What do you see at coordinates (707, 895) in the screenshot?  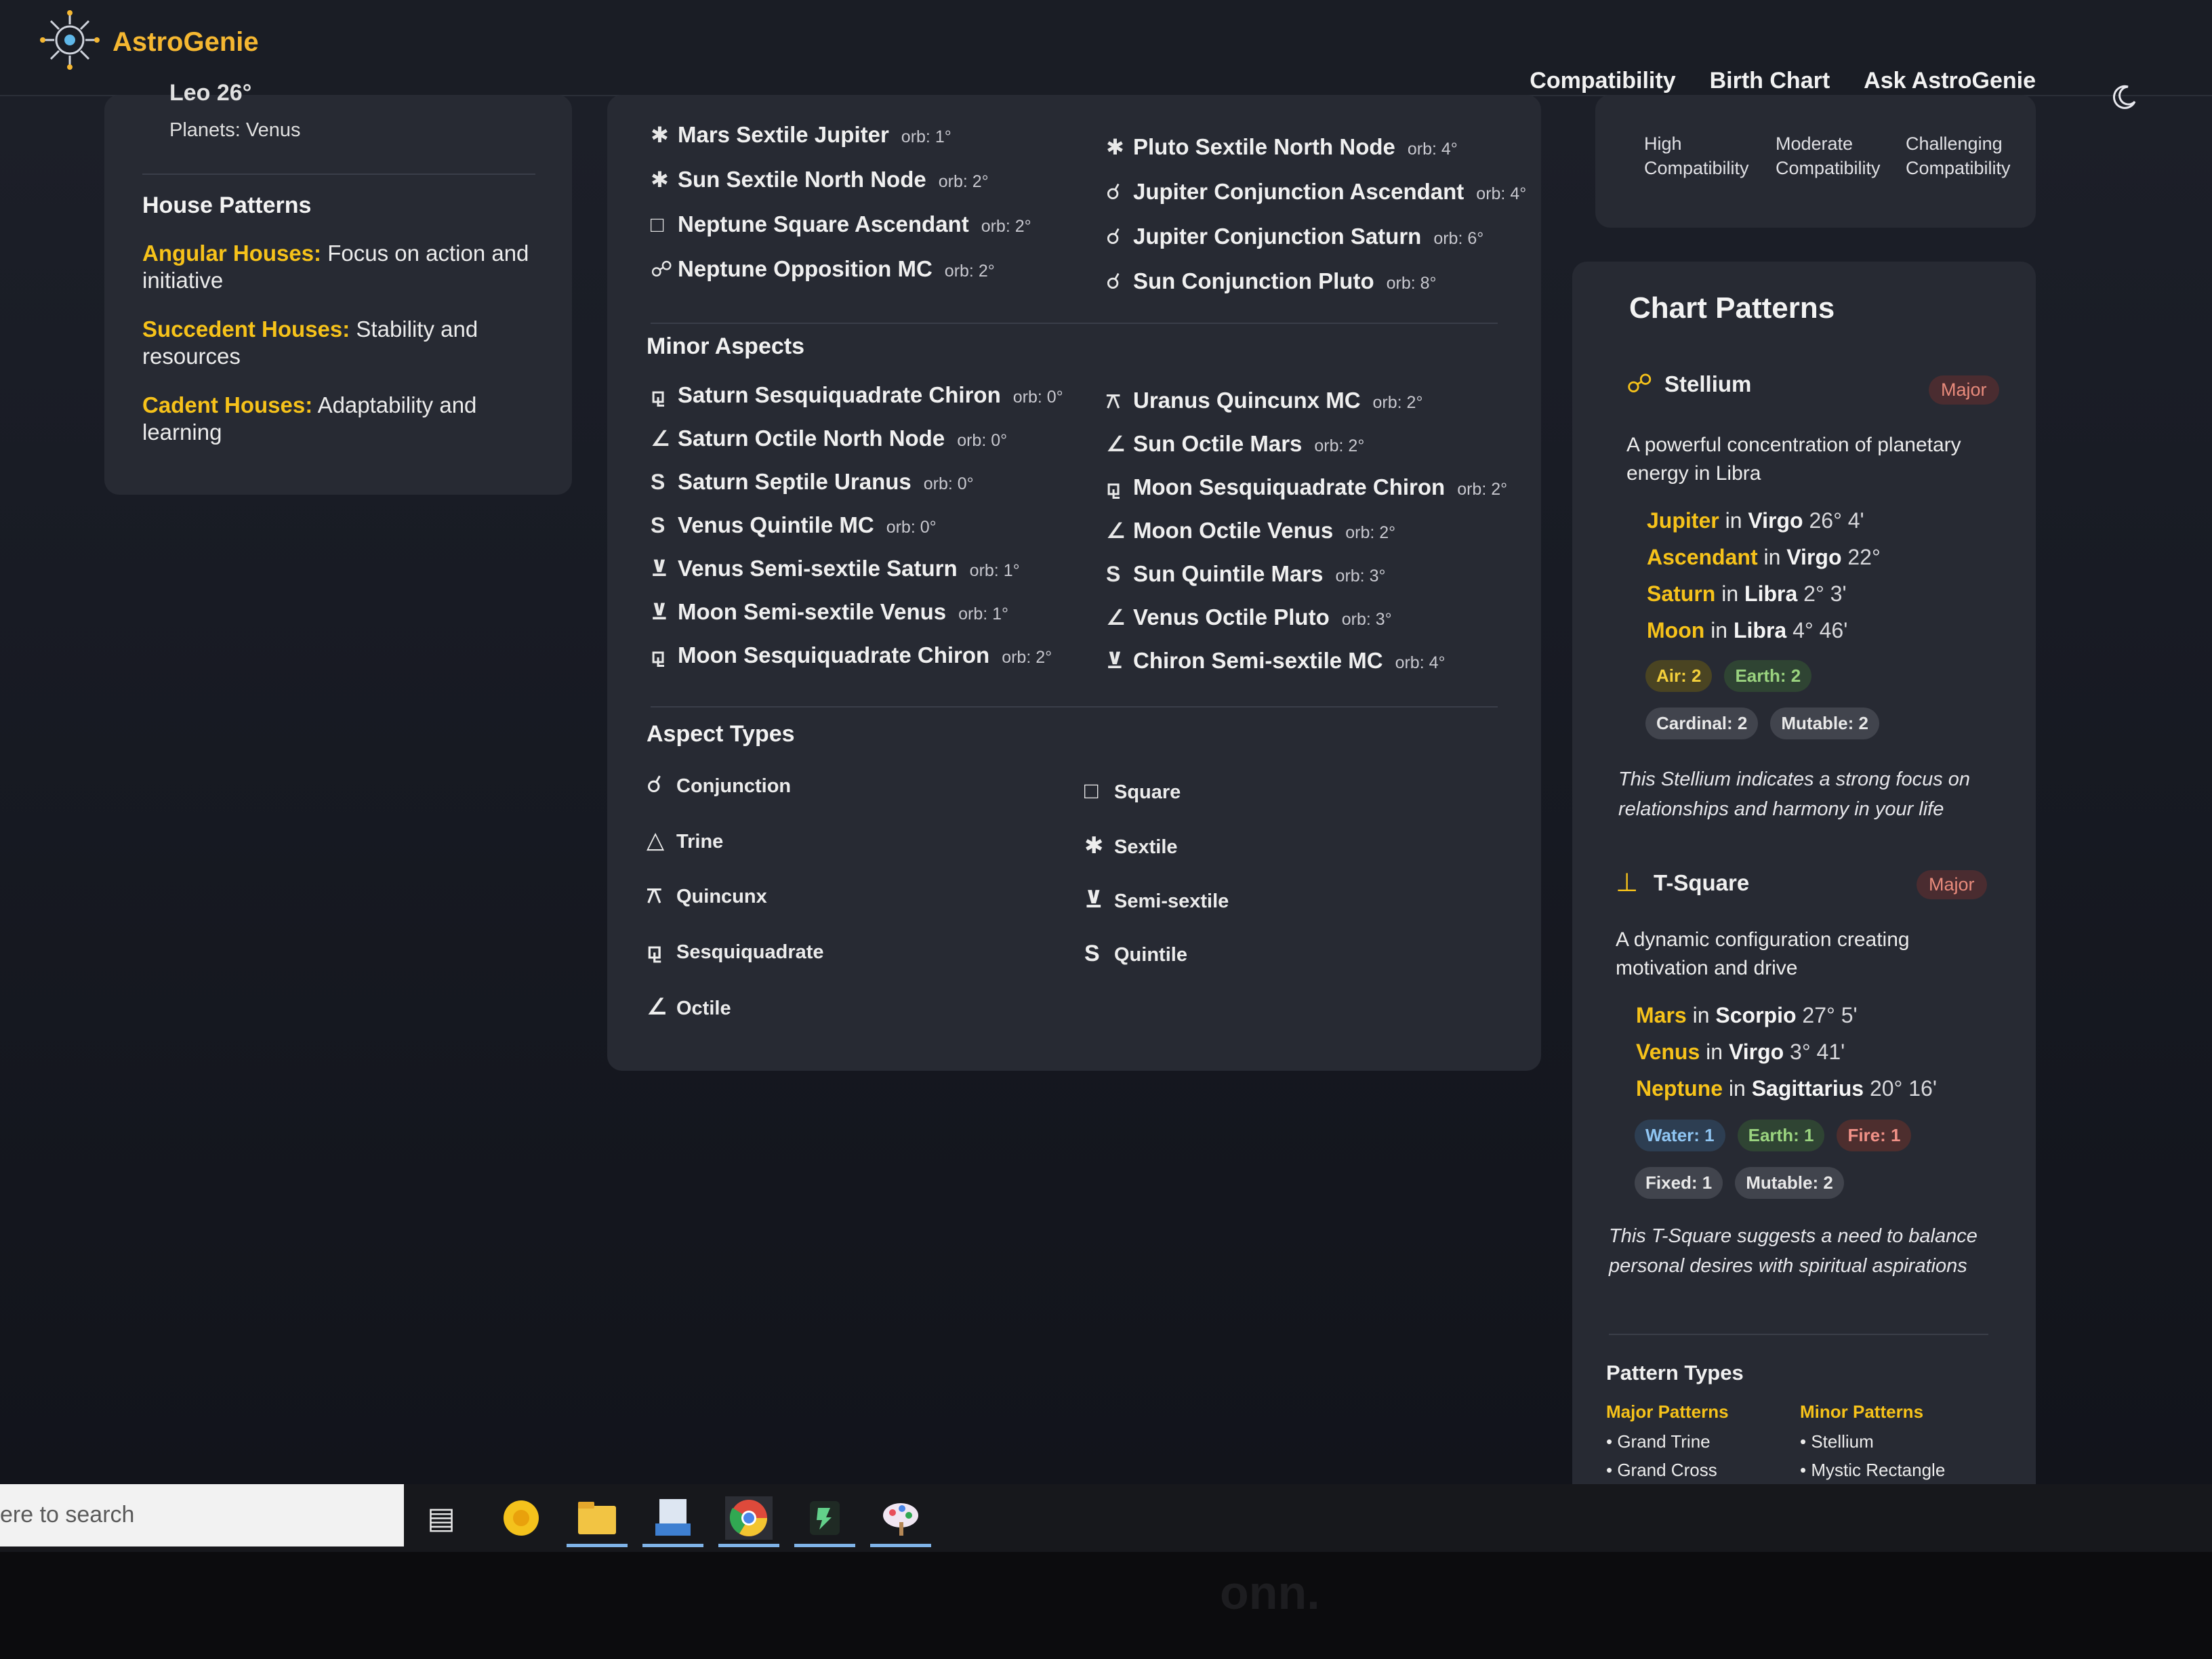 I see `aspect-type-item: ⚻ Quincunx` at bounding box center [707, 895].